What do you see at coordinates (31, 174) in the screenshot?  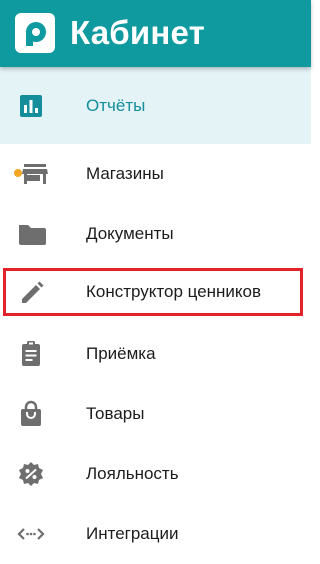 I see `store-icon` at bounding box center [31, 174].